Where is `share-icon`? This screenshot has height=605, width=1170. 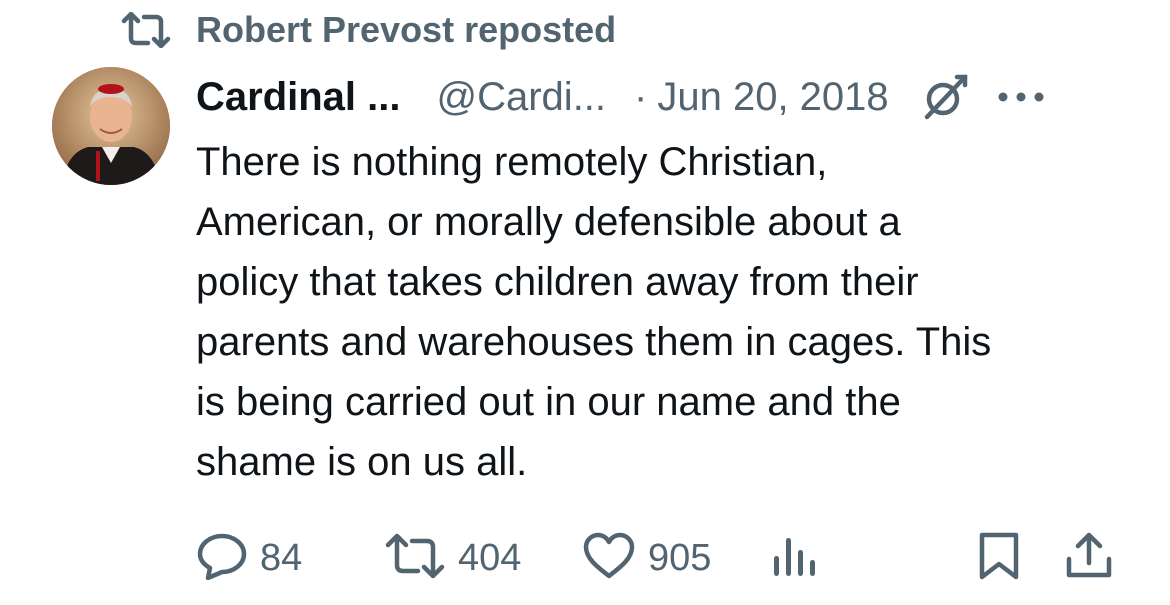
share-icon is located at coordinates (1089, 558).